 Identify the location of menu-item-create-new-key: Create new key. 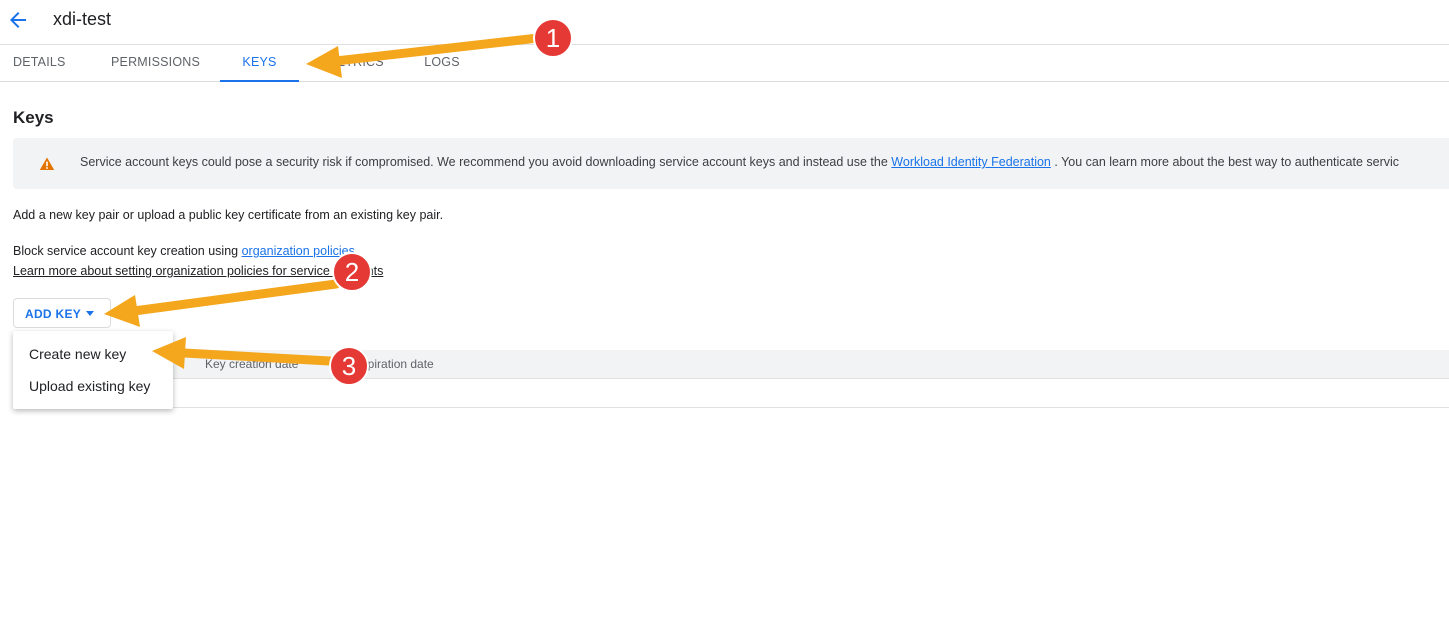
(77, 354).